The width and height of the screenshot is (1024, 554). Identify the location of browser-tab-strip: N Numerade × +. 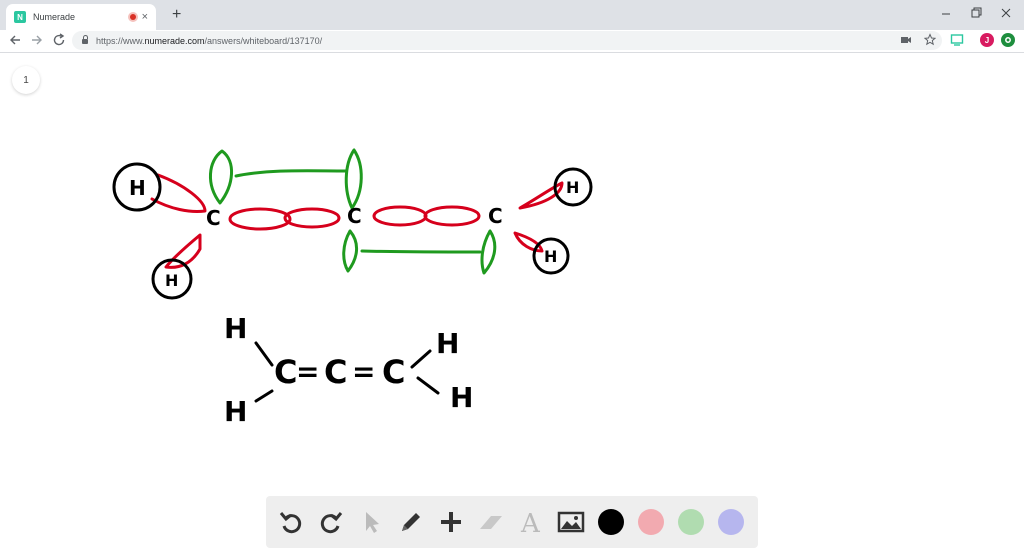
(512, 15).